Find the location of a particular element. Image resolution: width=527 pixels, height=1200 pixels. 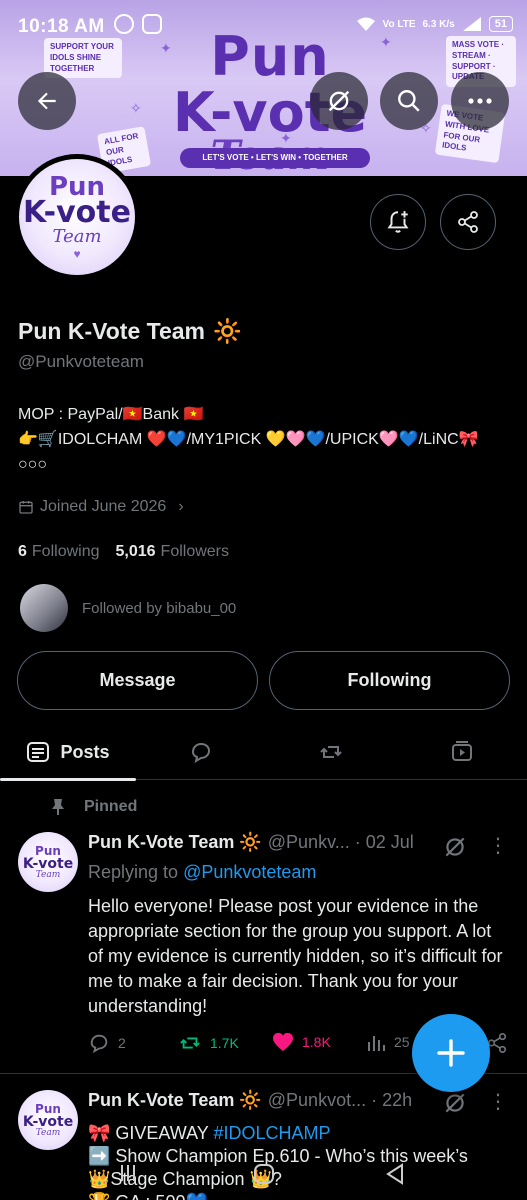

back-button is located at coordinates (47, 101).